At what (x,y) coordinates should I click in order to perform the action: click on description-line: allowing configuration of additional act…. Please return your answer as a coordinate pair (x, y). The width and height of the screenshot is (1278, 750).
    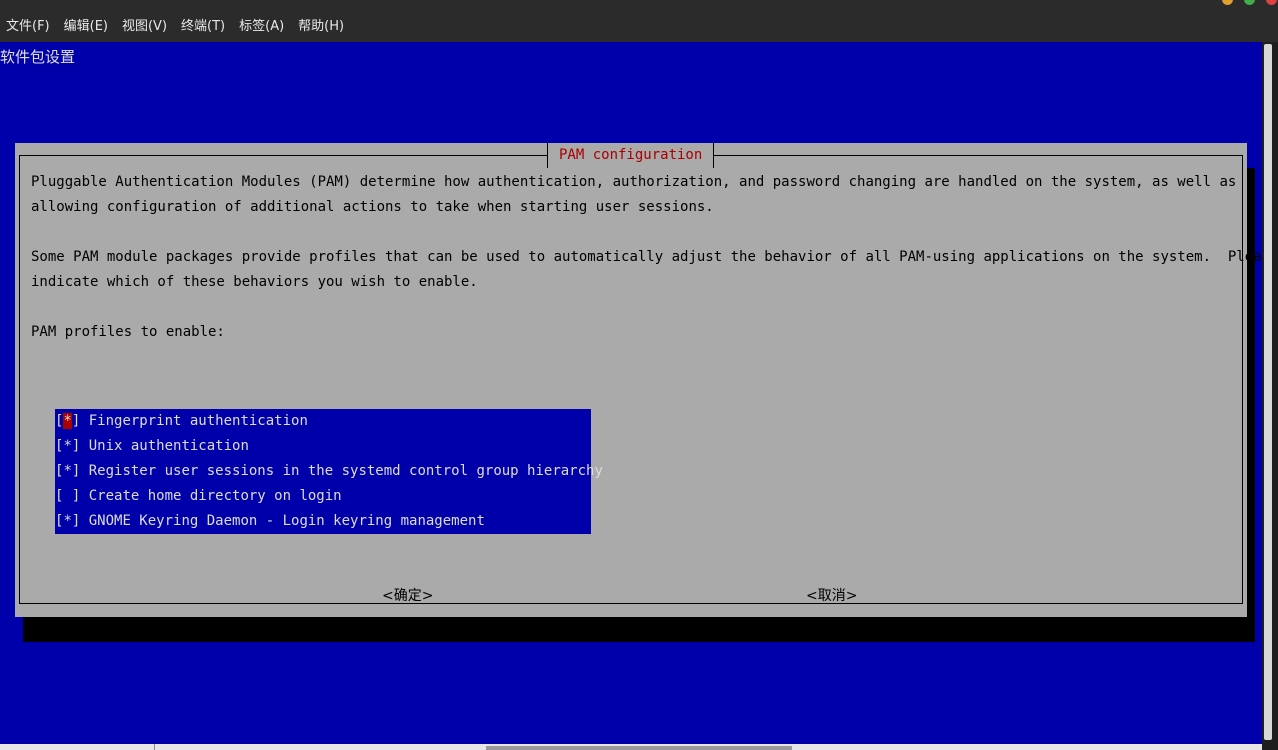
    Looking at the image, I should click on (372, 207).